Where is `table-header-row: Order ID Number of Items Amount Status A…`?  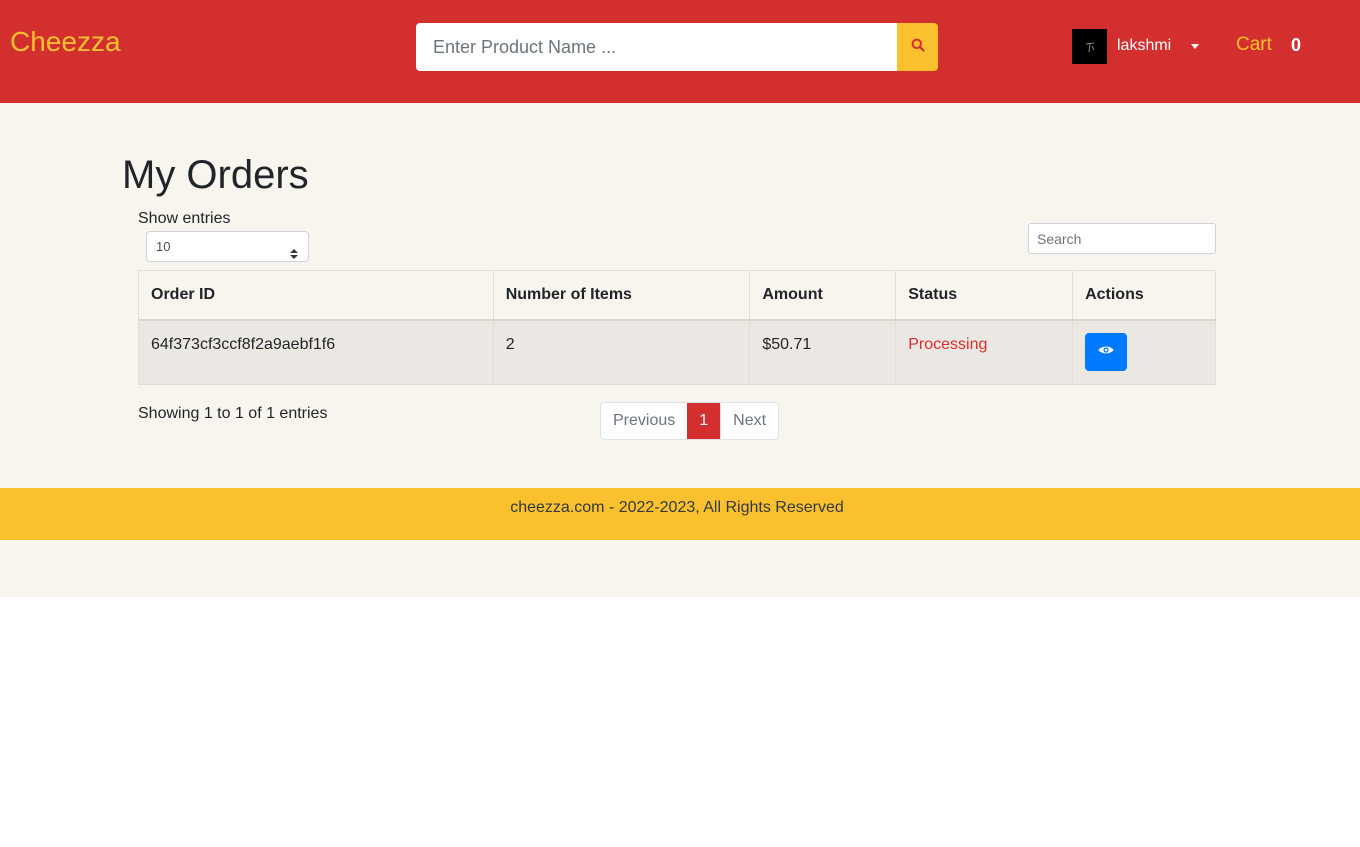
table-header-row: Order ID Number of Items Amount Status A… is located at coordinates (677, 295).